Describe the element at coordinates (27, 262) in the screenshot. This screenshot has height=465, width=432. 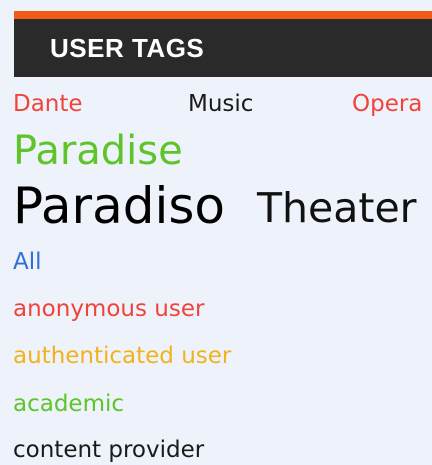
I see `role-filter-all: All` at that location.